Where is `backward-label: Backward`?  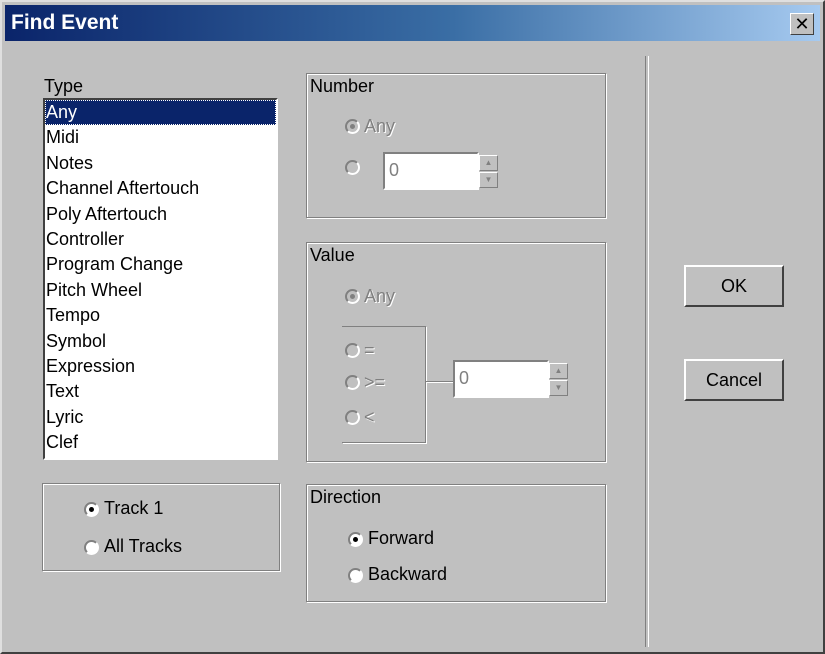 backward-label: Backward is located at coordinates (408, 574).